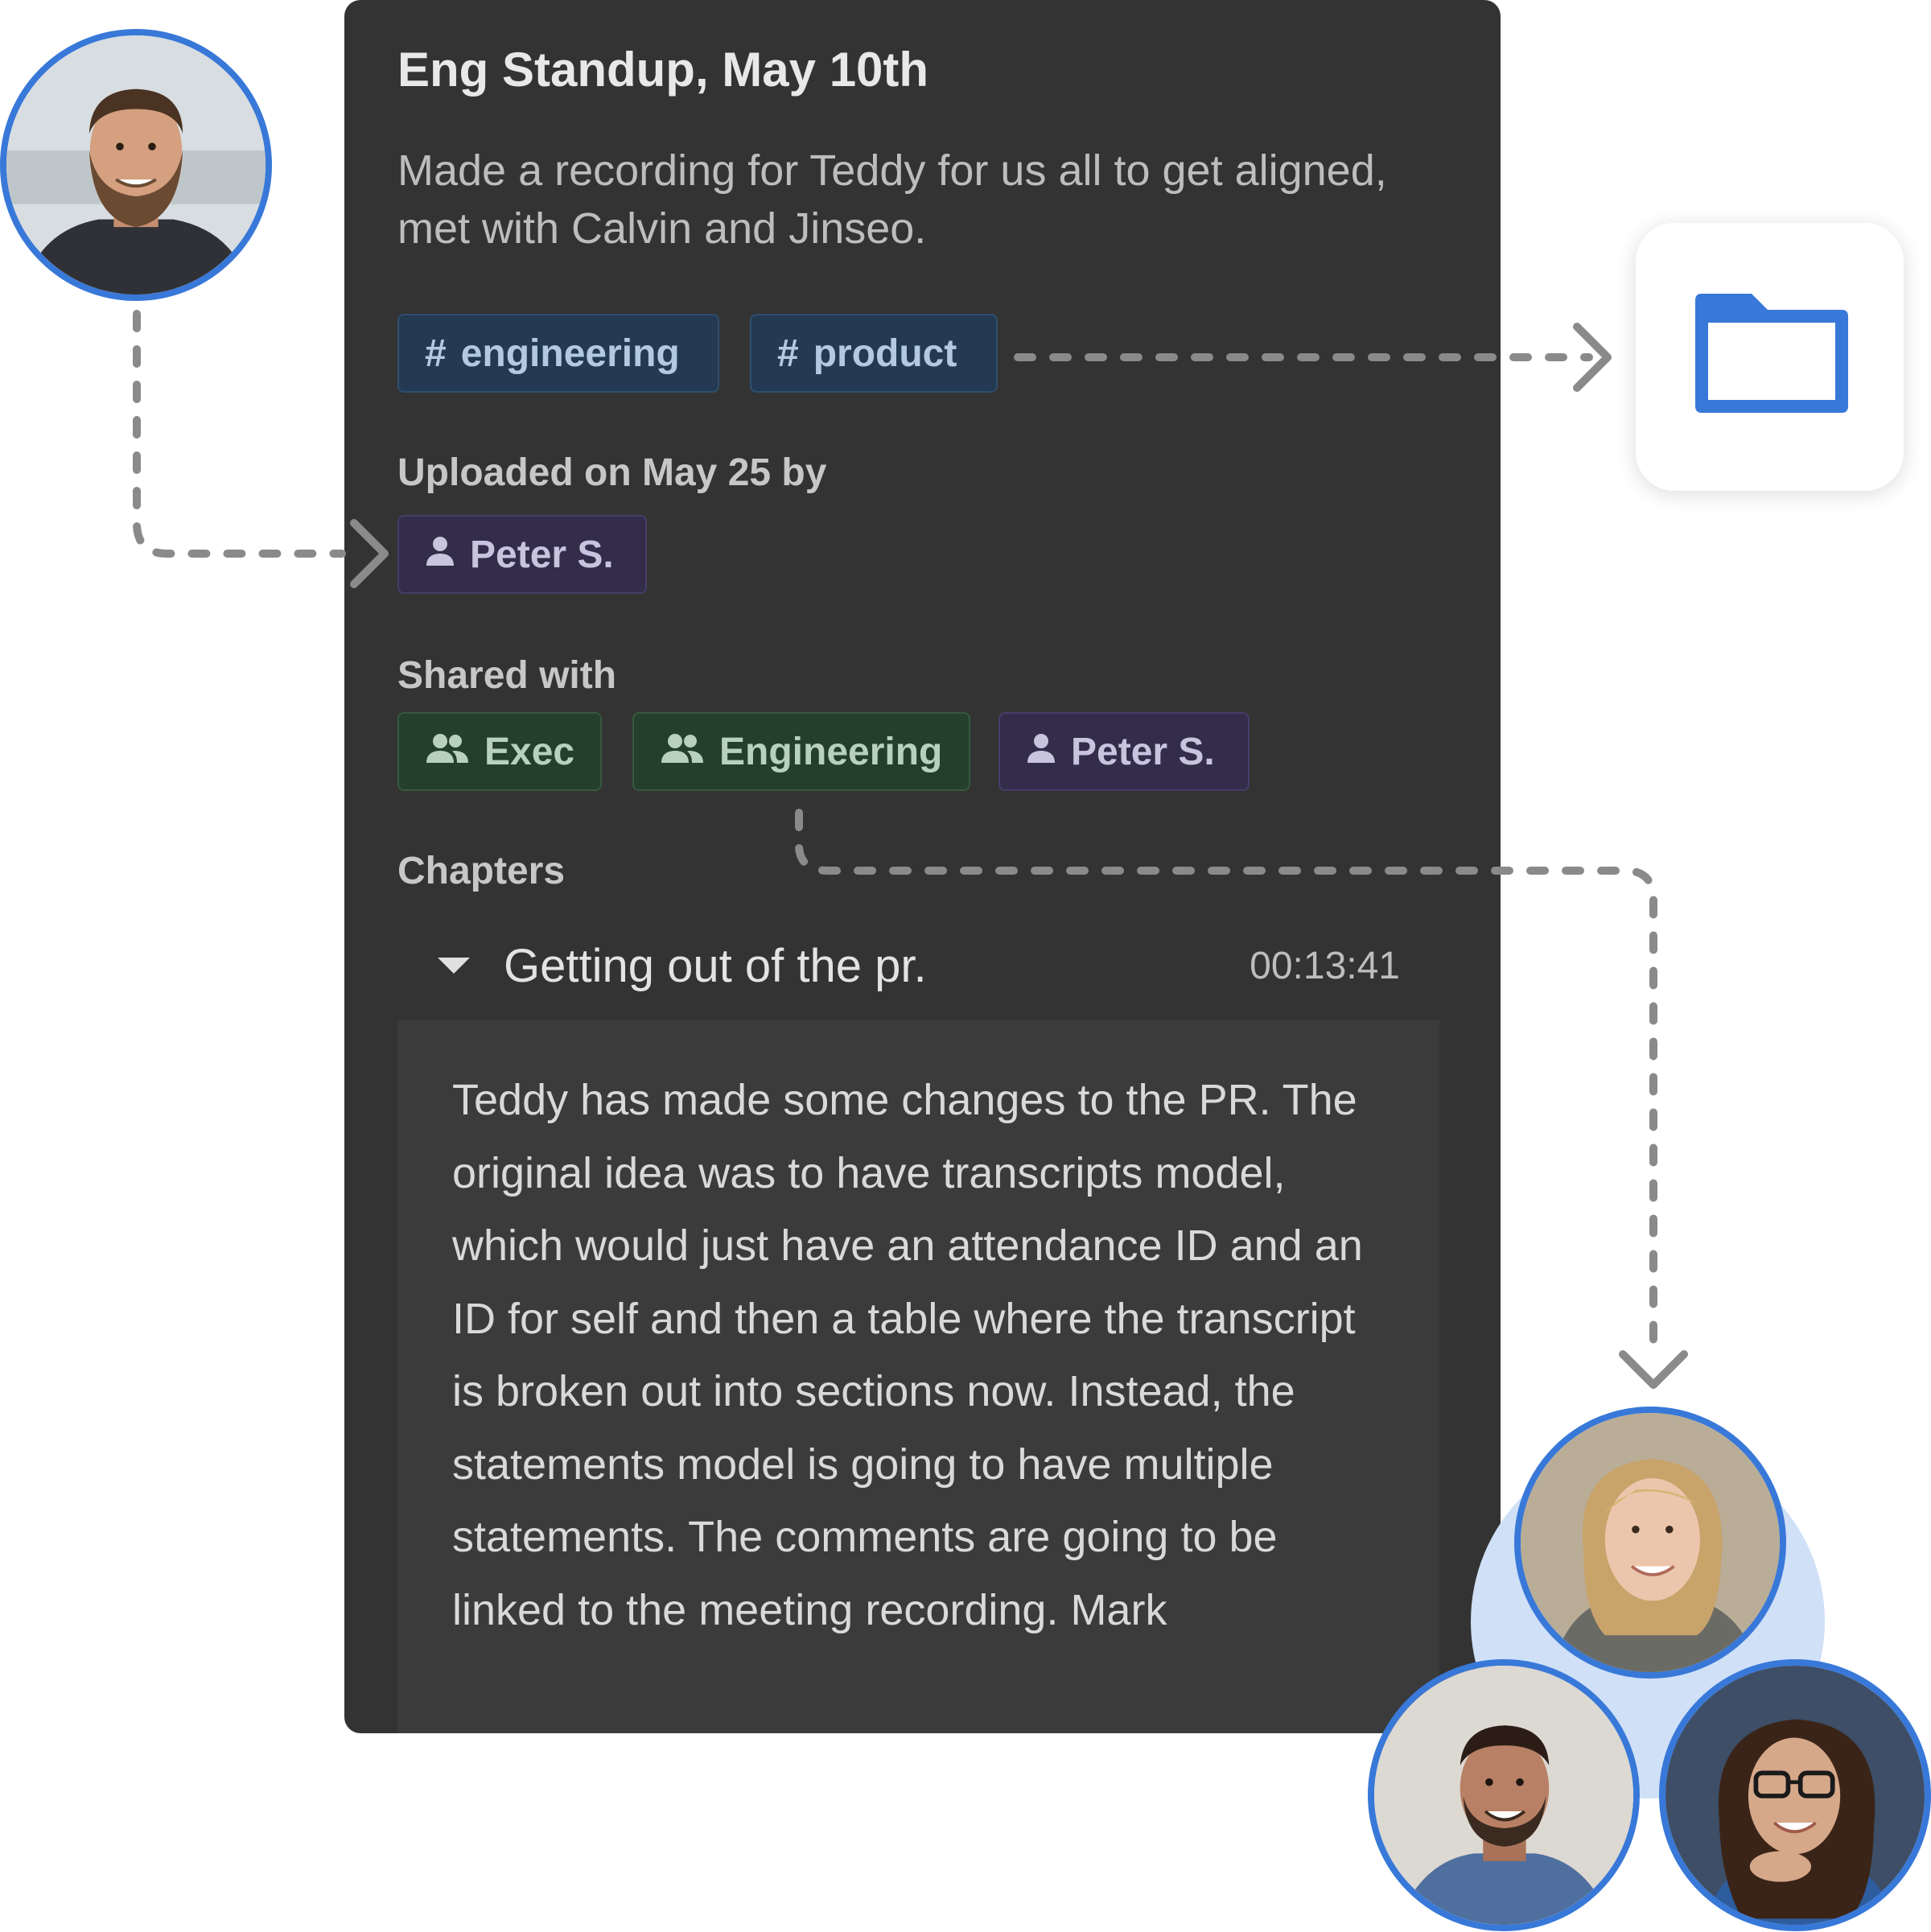 The width and height of the screenshot is (1931, 1932). I want to click on shared-connector, so click(1226, 1076).